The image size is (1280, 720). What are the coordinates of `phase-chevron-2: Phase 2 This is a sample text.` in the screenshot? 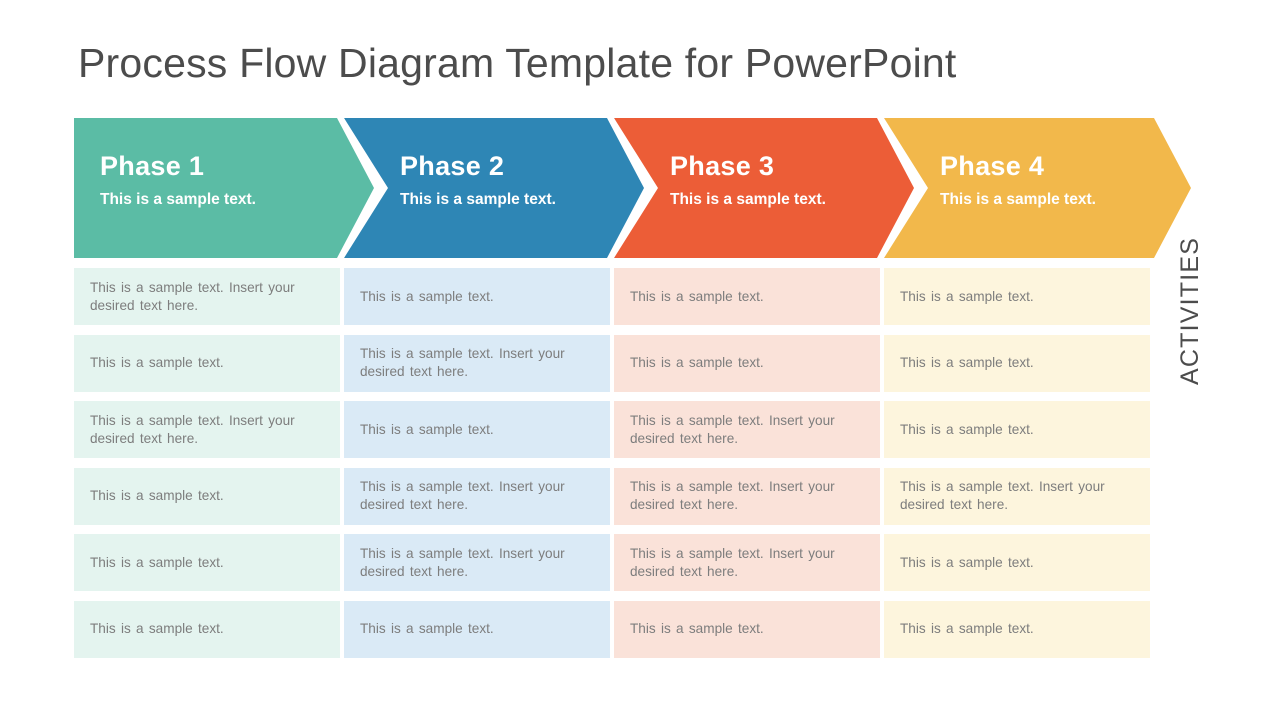 It's located at (497, 188).